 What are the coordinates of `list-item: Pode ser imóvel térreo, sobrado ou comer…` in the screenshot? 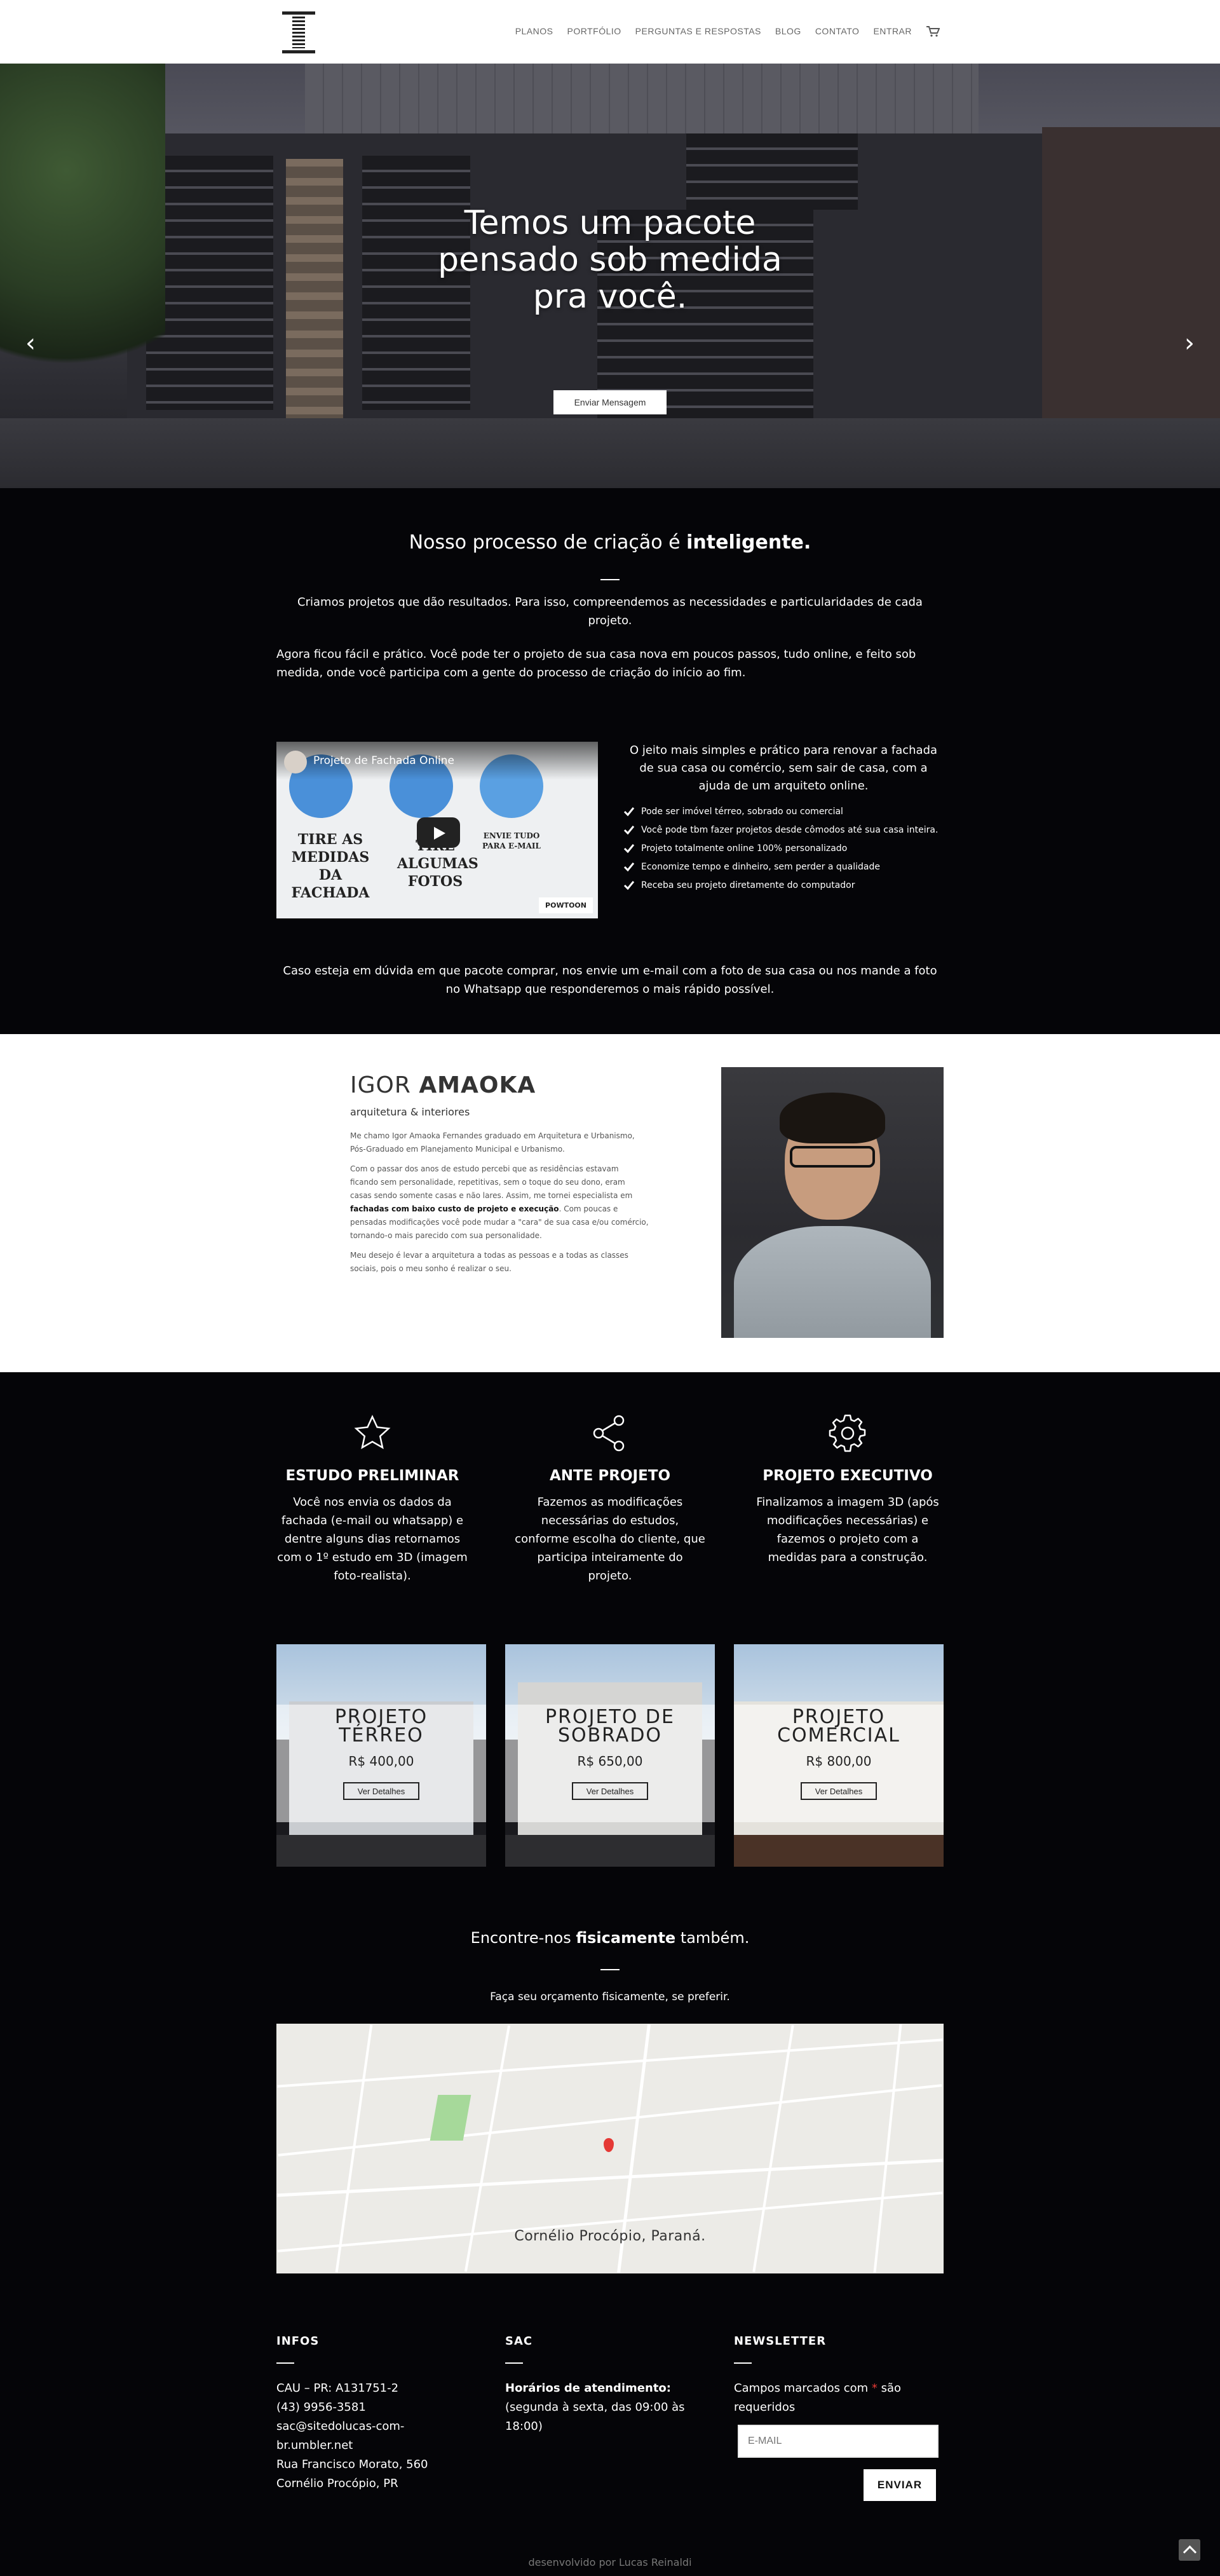 It's located at (783, 812).